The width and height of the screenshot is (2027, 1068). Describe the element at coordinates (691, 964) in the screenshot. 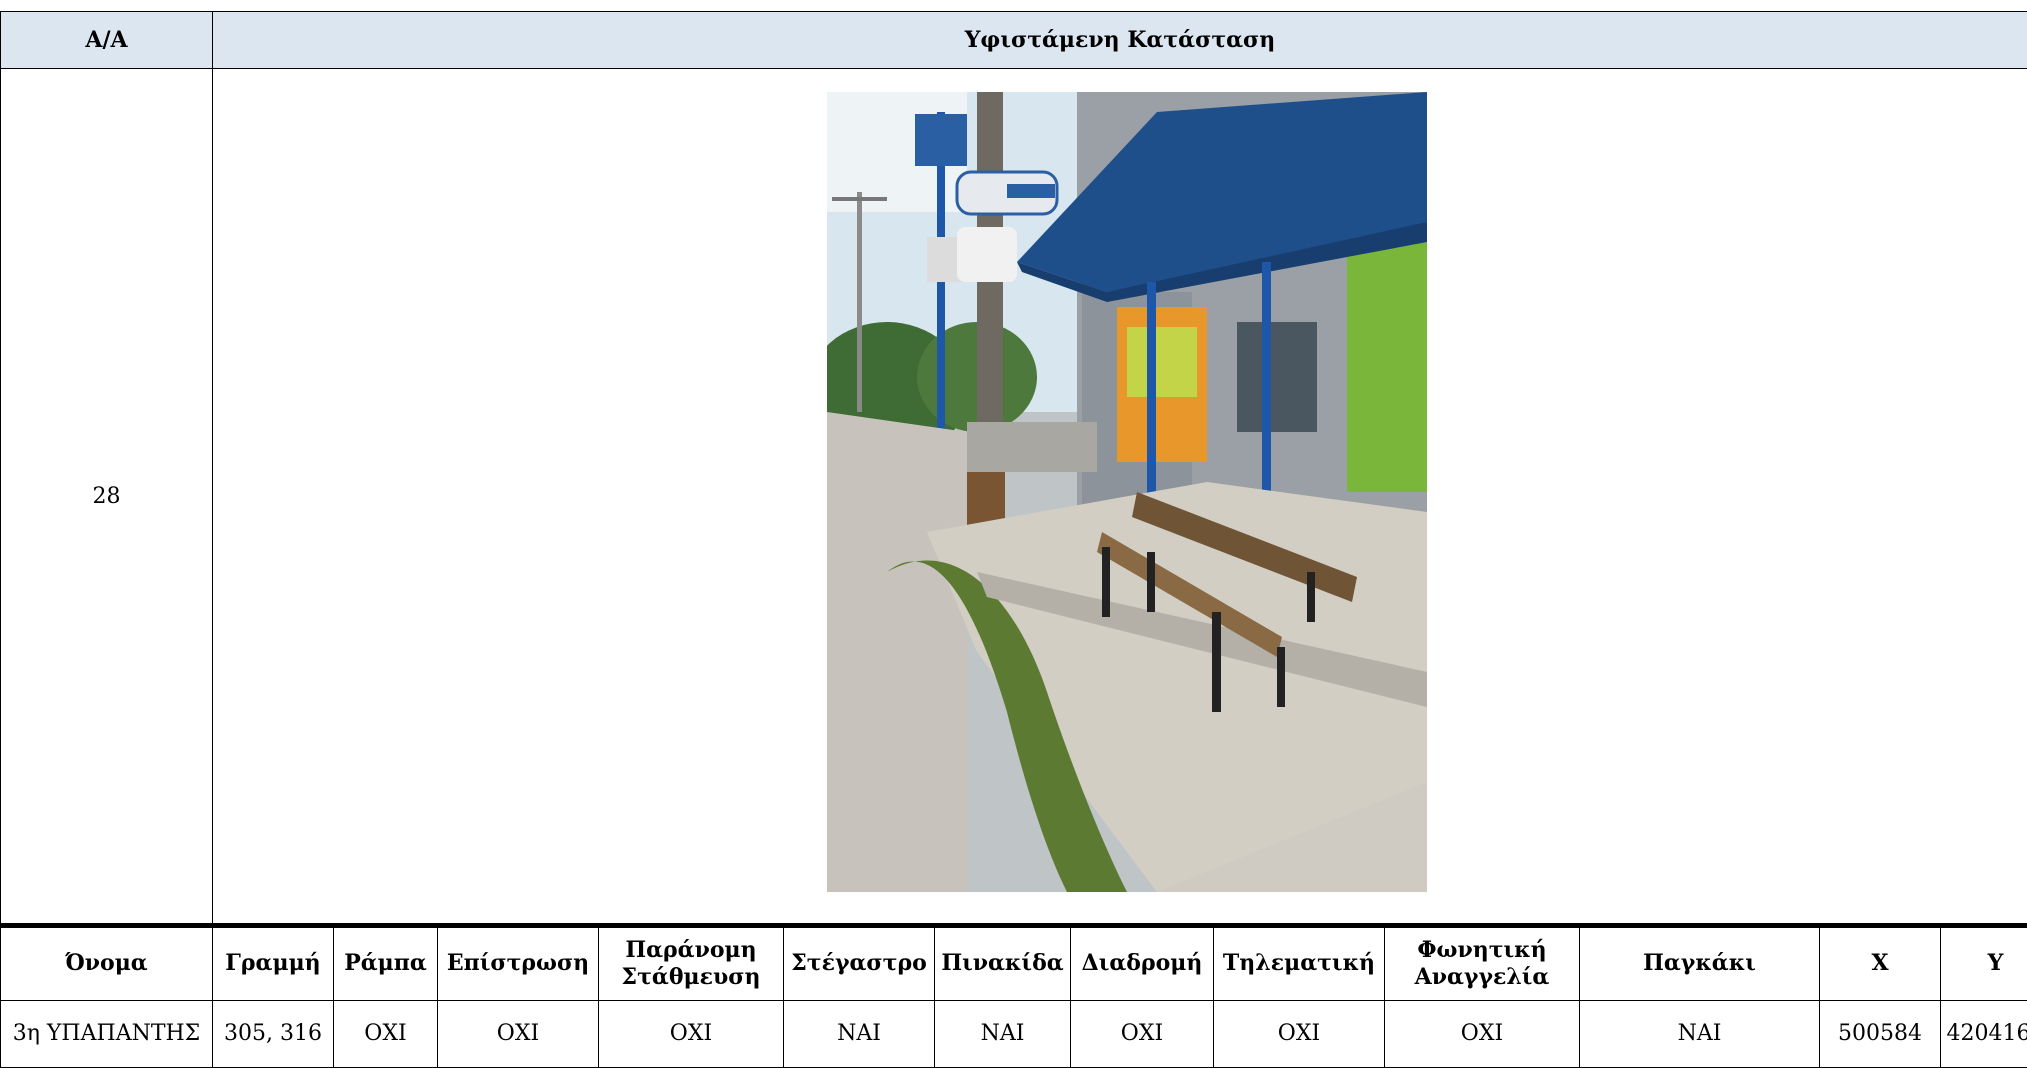

I see `column-header-illegal-parking: Παράνομη Στάθμευση` at that location.